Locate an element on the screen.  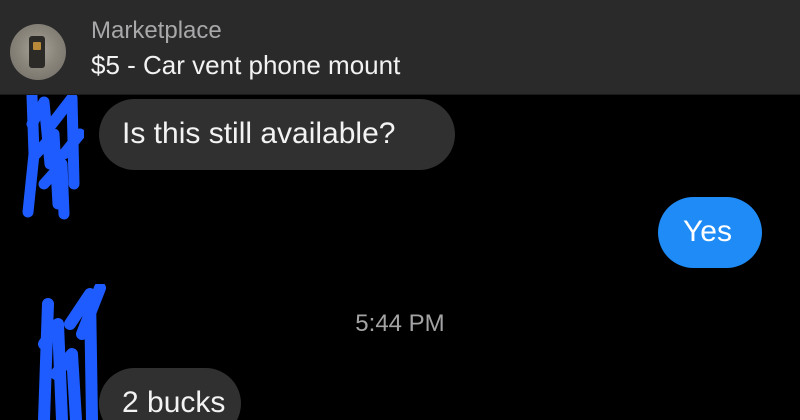
phone-mount-image-icon is located at coordinates (37, 52).